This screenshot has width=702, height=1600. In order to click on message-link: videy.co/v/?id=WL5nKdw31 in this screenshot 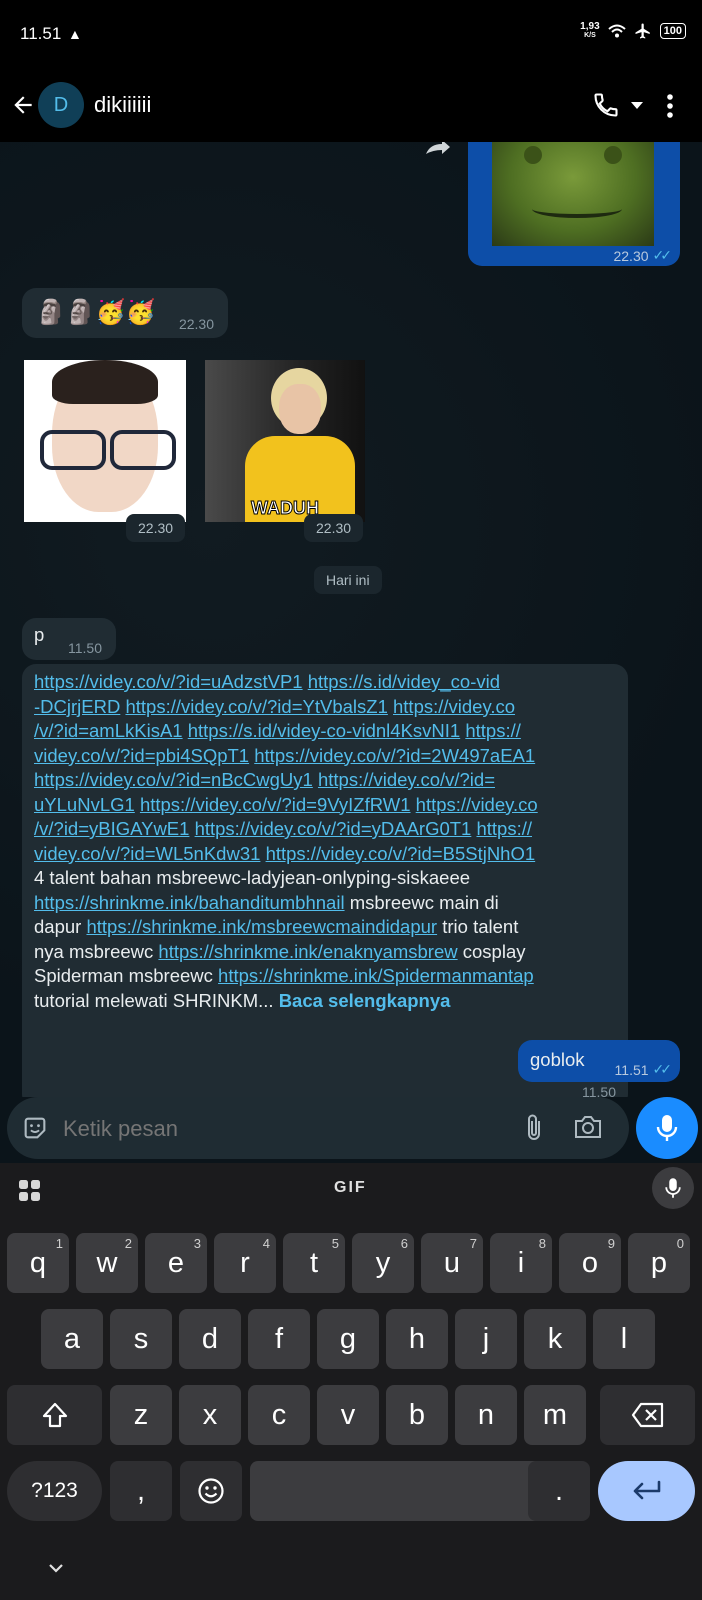, I will do `click(147, 853)`.